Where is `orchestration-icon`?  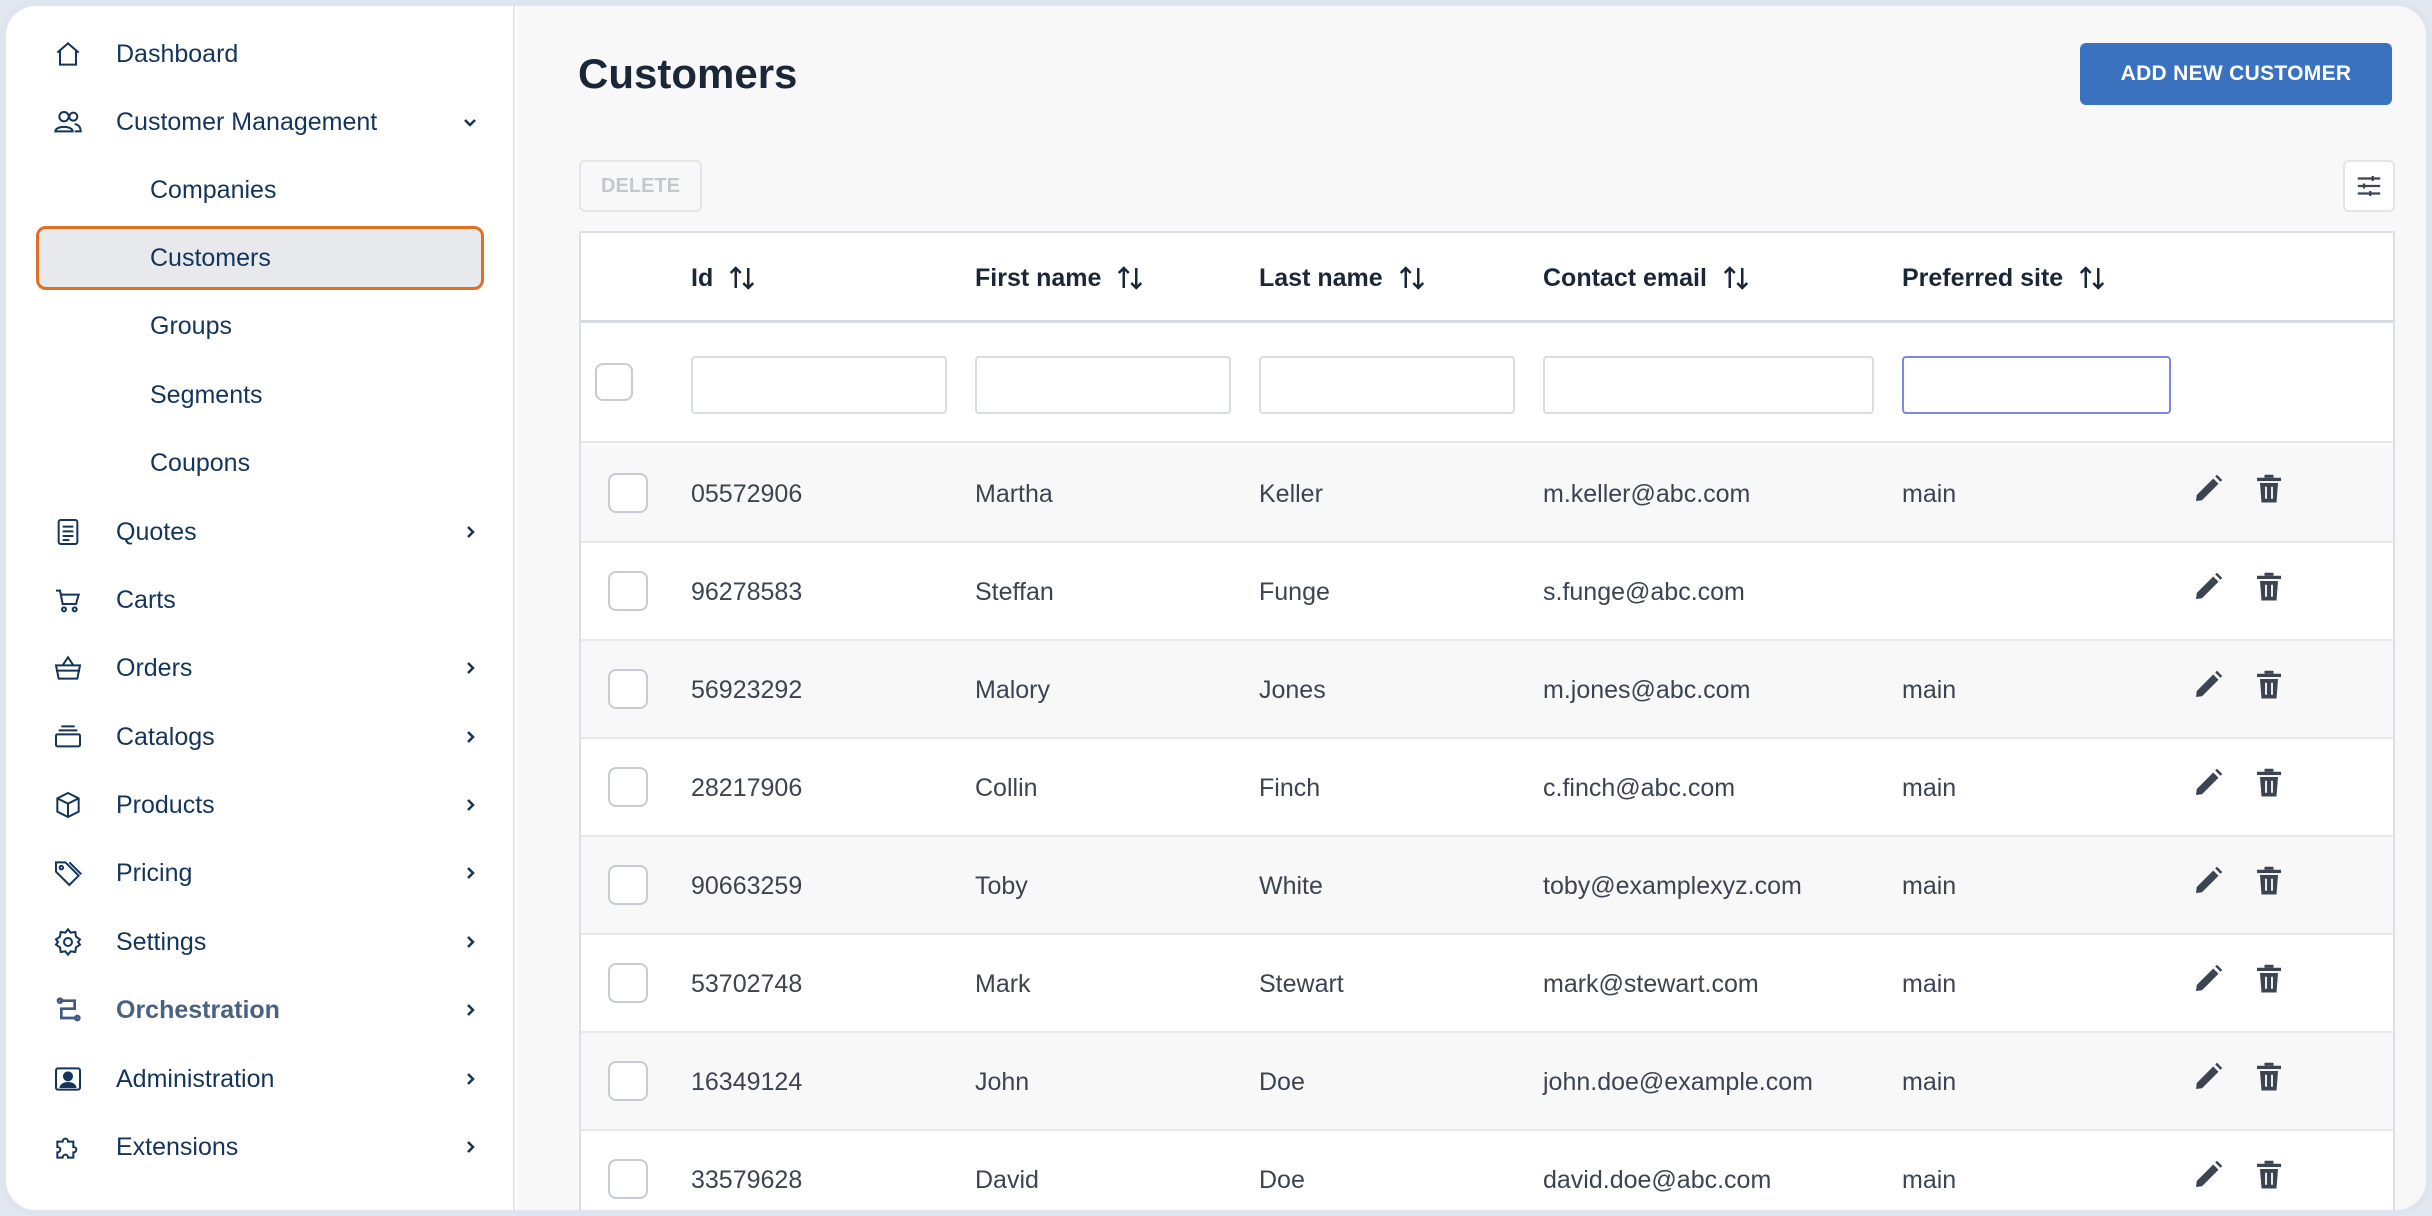
orchestration-icon is located at coordinates (68, 1010).